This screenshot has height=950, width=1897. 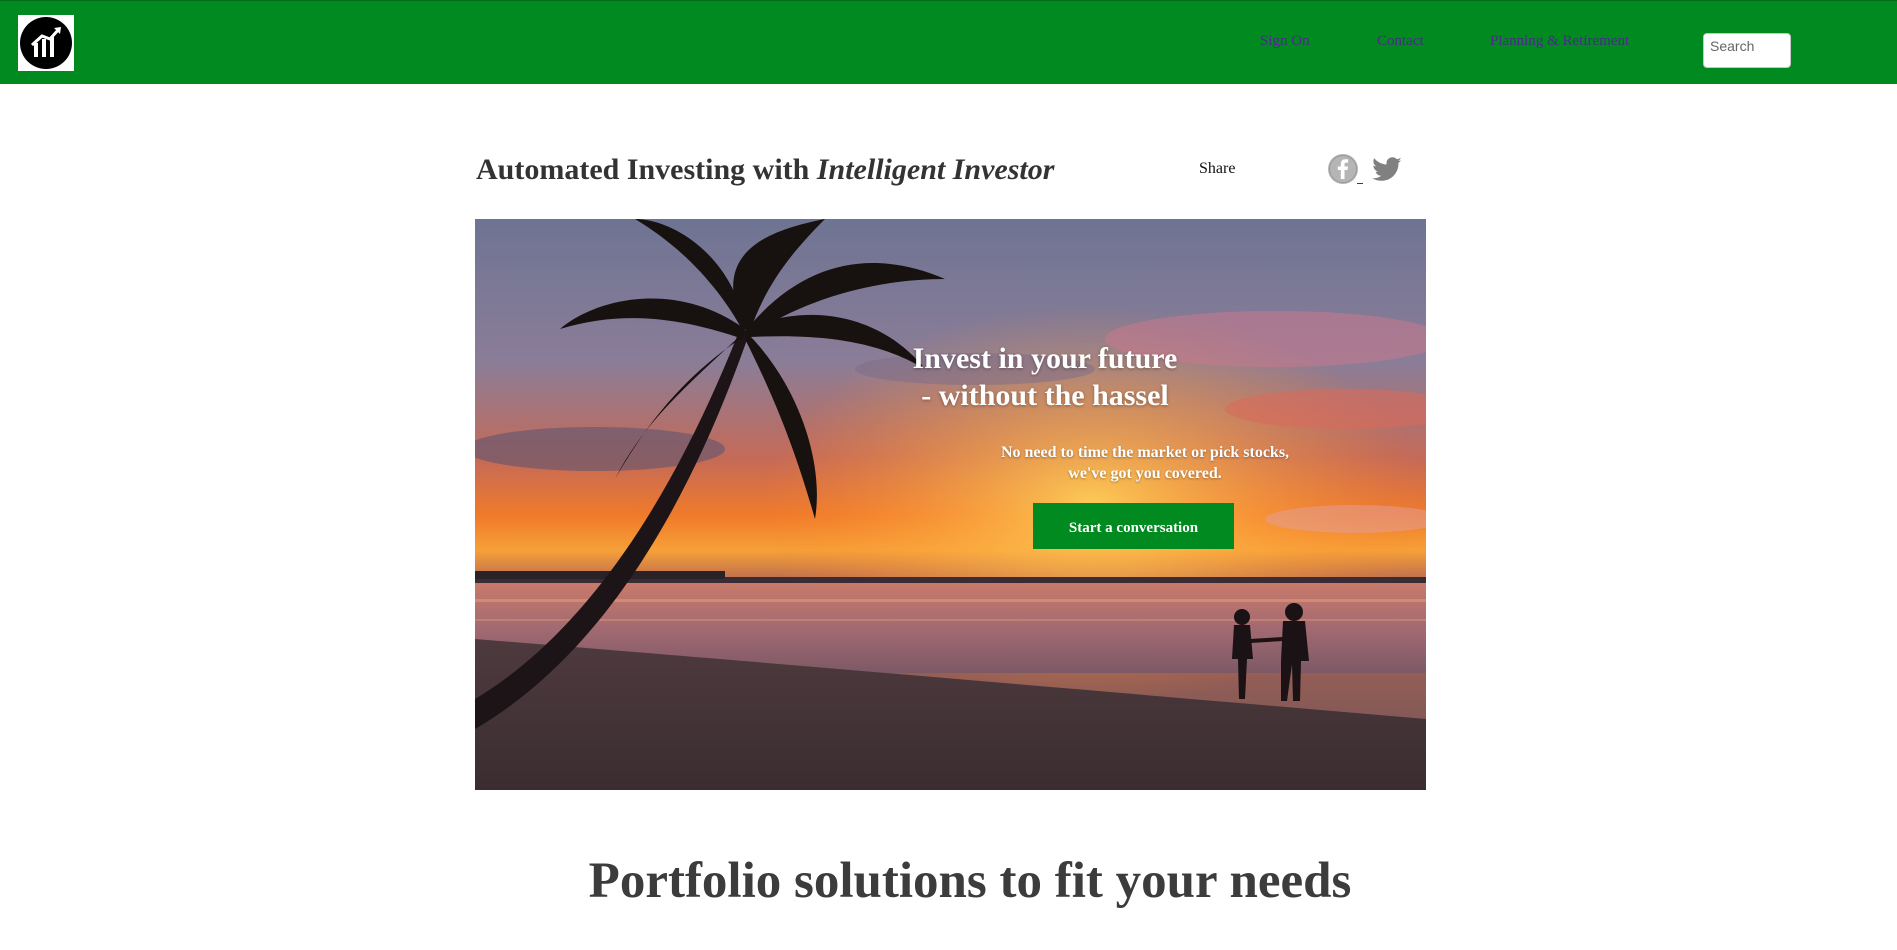 I want to click on nav-link-sign-on: Sign On, so click(x=1285, y=41).